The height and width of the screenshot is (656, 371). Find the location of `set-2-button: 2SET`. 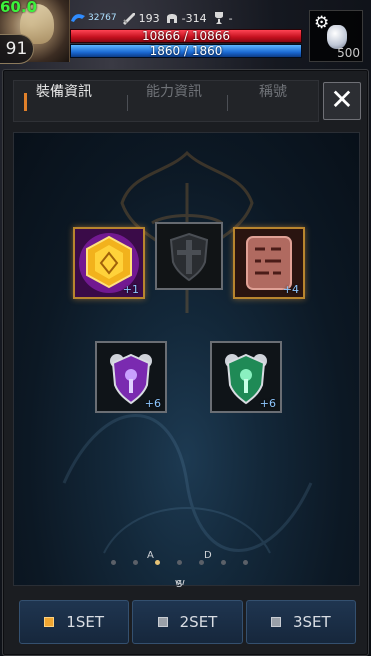

set-2-button: 2SET is located at coordinates (187, 622).